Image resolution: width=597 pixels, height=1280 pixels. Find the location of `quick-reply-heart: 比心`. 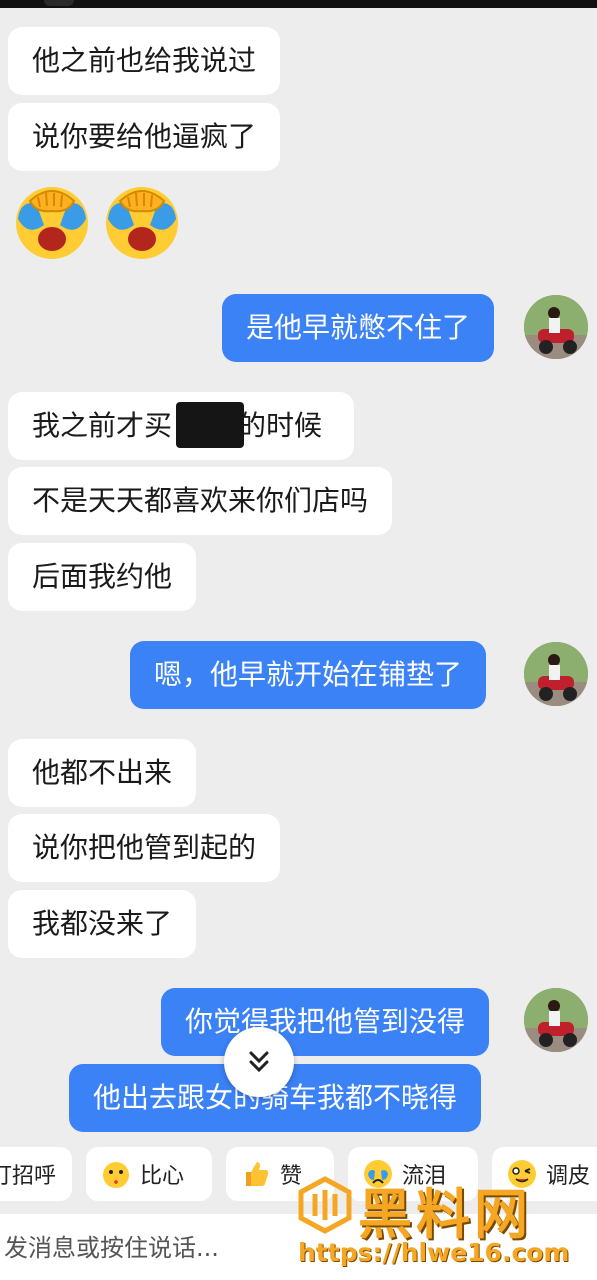

quick-reply-heart: 比心 is located at coordinates (149, 1174).